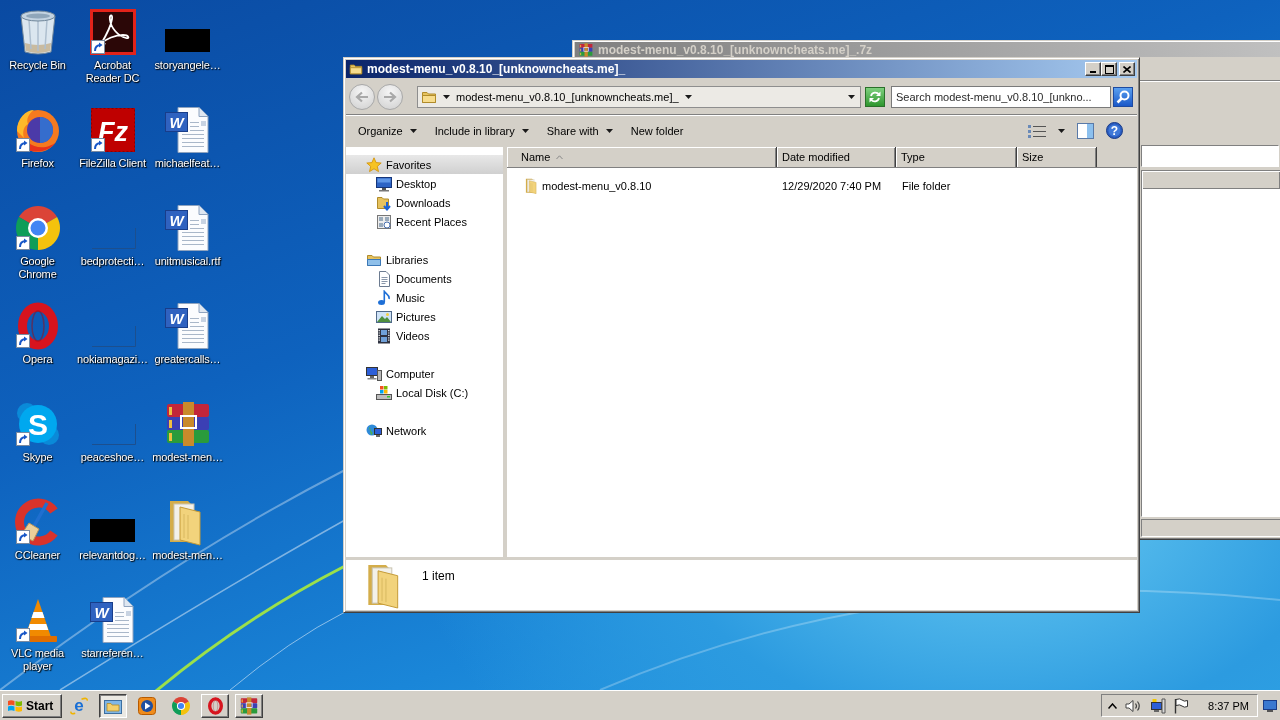  What do you see at coordinates (37, 457) in the screenshot?
I see `desktop-icon-label: Skype` at bounding box center [37, 457].